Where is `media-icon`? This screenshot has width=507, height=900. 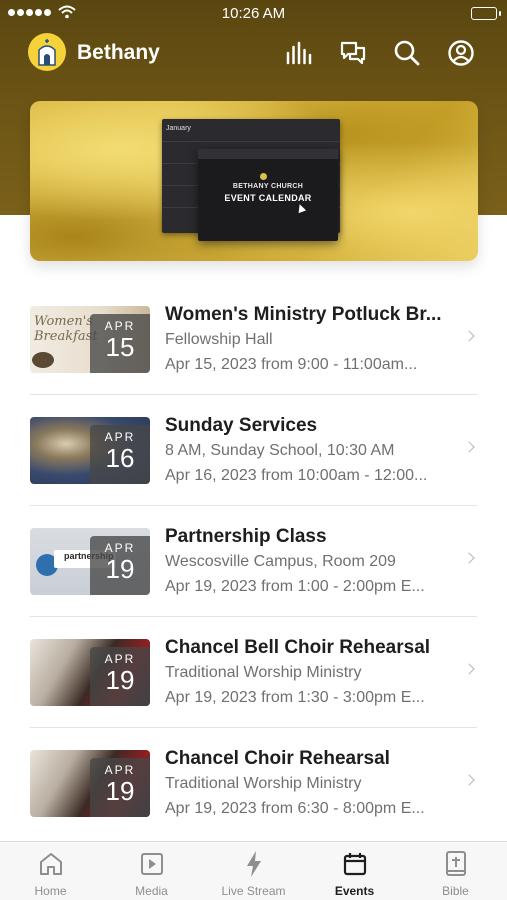
media-icon is located at coordinates (151, 864).